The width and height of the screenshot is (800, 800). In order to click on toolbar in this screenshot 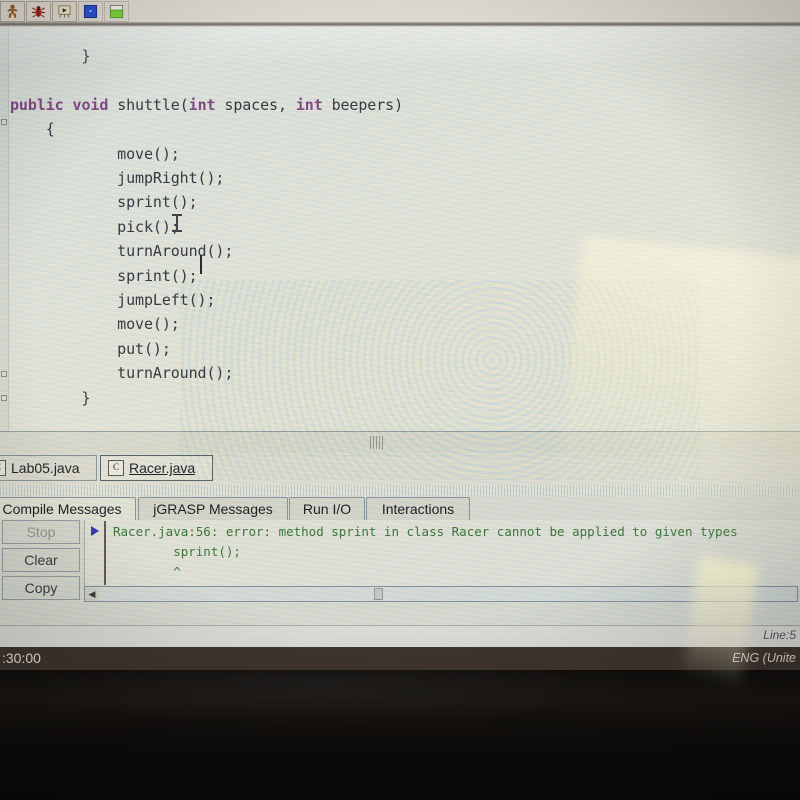, I will do `click(400, 11)`.